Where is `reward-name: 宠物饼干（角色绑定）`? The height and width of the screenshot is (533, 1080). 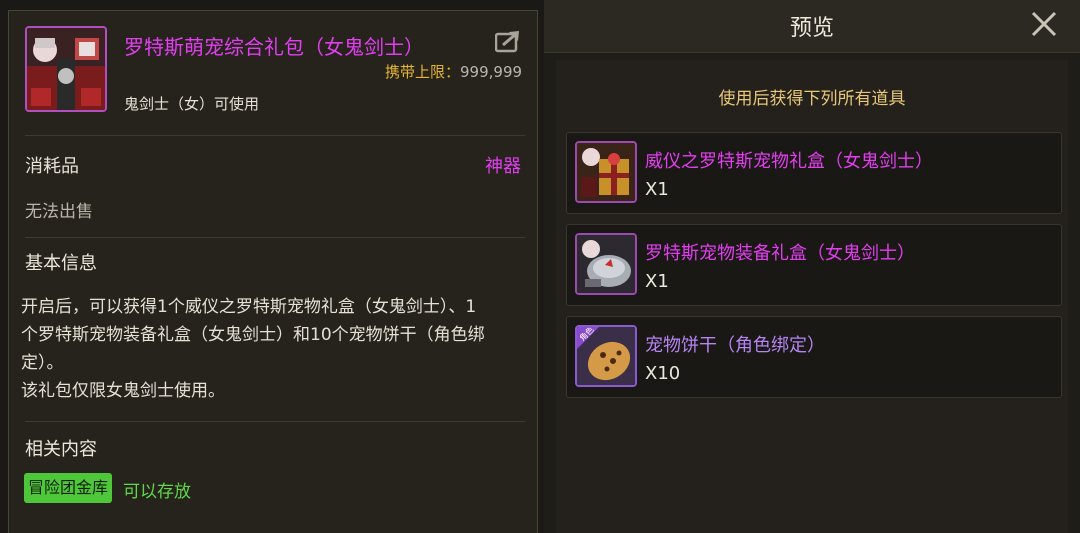 reward-name: 宠物饼干（角色绑定） is located at coordinates (735, 345).